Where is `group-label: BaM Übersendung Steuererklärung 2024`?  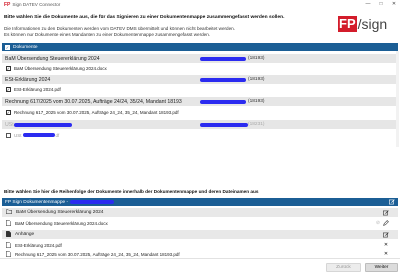
group-label: BaM Übersendung Steuererklärung 2024 is located at coordinates (52, 58).